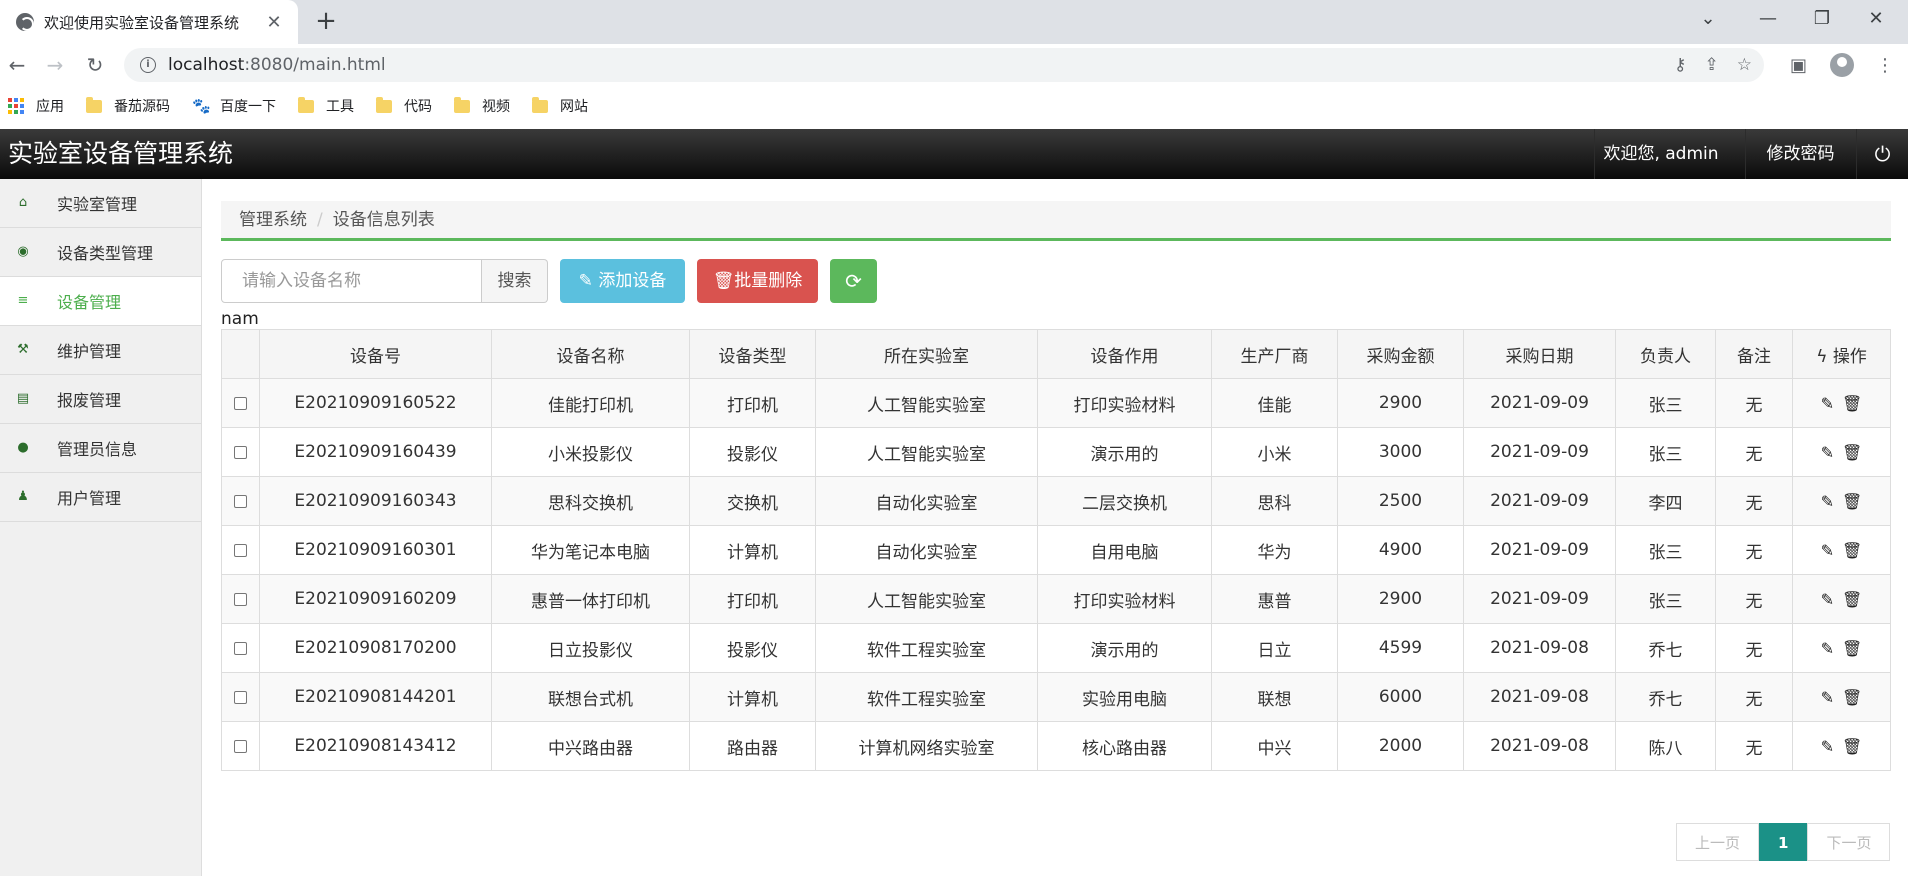 The width and height of the screenshot is (1908, 876). Describe the element at coordinates (100, 252) in the screenshot. I see `sidebar-item-device-types: ◉ 设备类型管理` at that location.